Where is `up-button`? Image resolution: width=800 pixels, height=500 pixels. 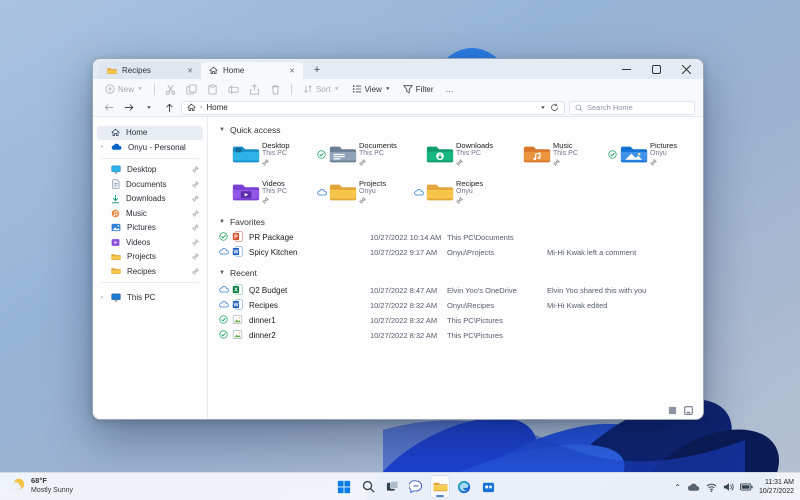 up-button is located at coordinates (169, 108).